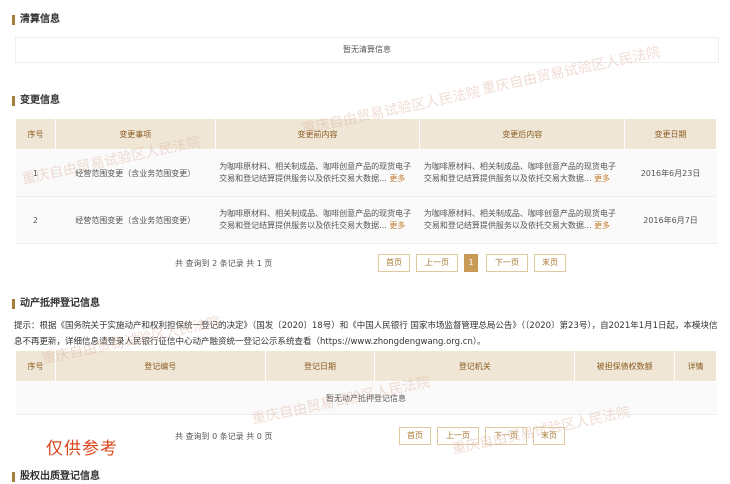 The width and height of the screenshot is (730, 484). What do you see at coordinates (56, 304) in the screenshot?
I see `section-title-mortgage: 动产抵押登记信息` at bounding box center [56, 304].